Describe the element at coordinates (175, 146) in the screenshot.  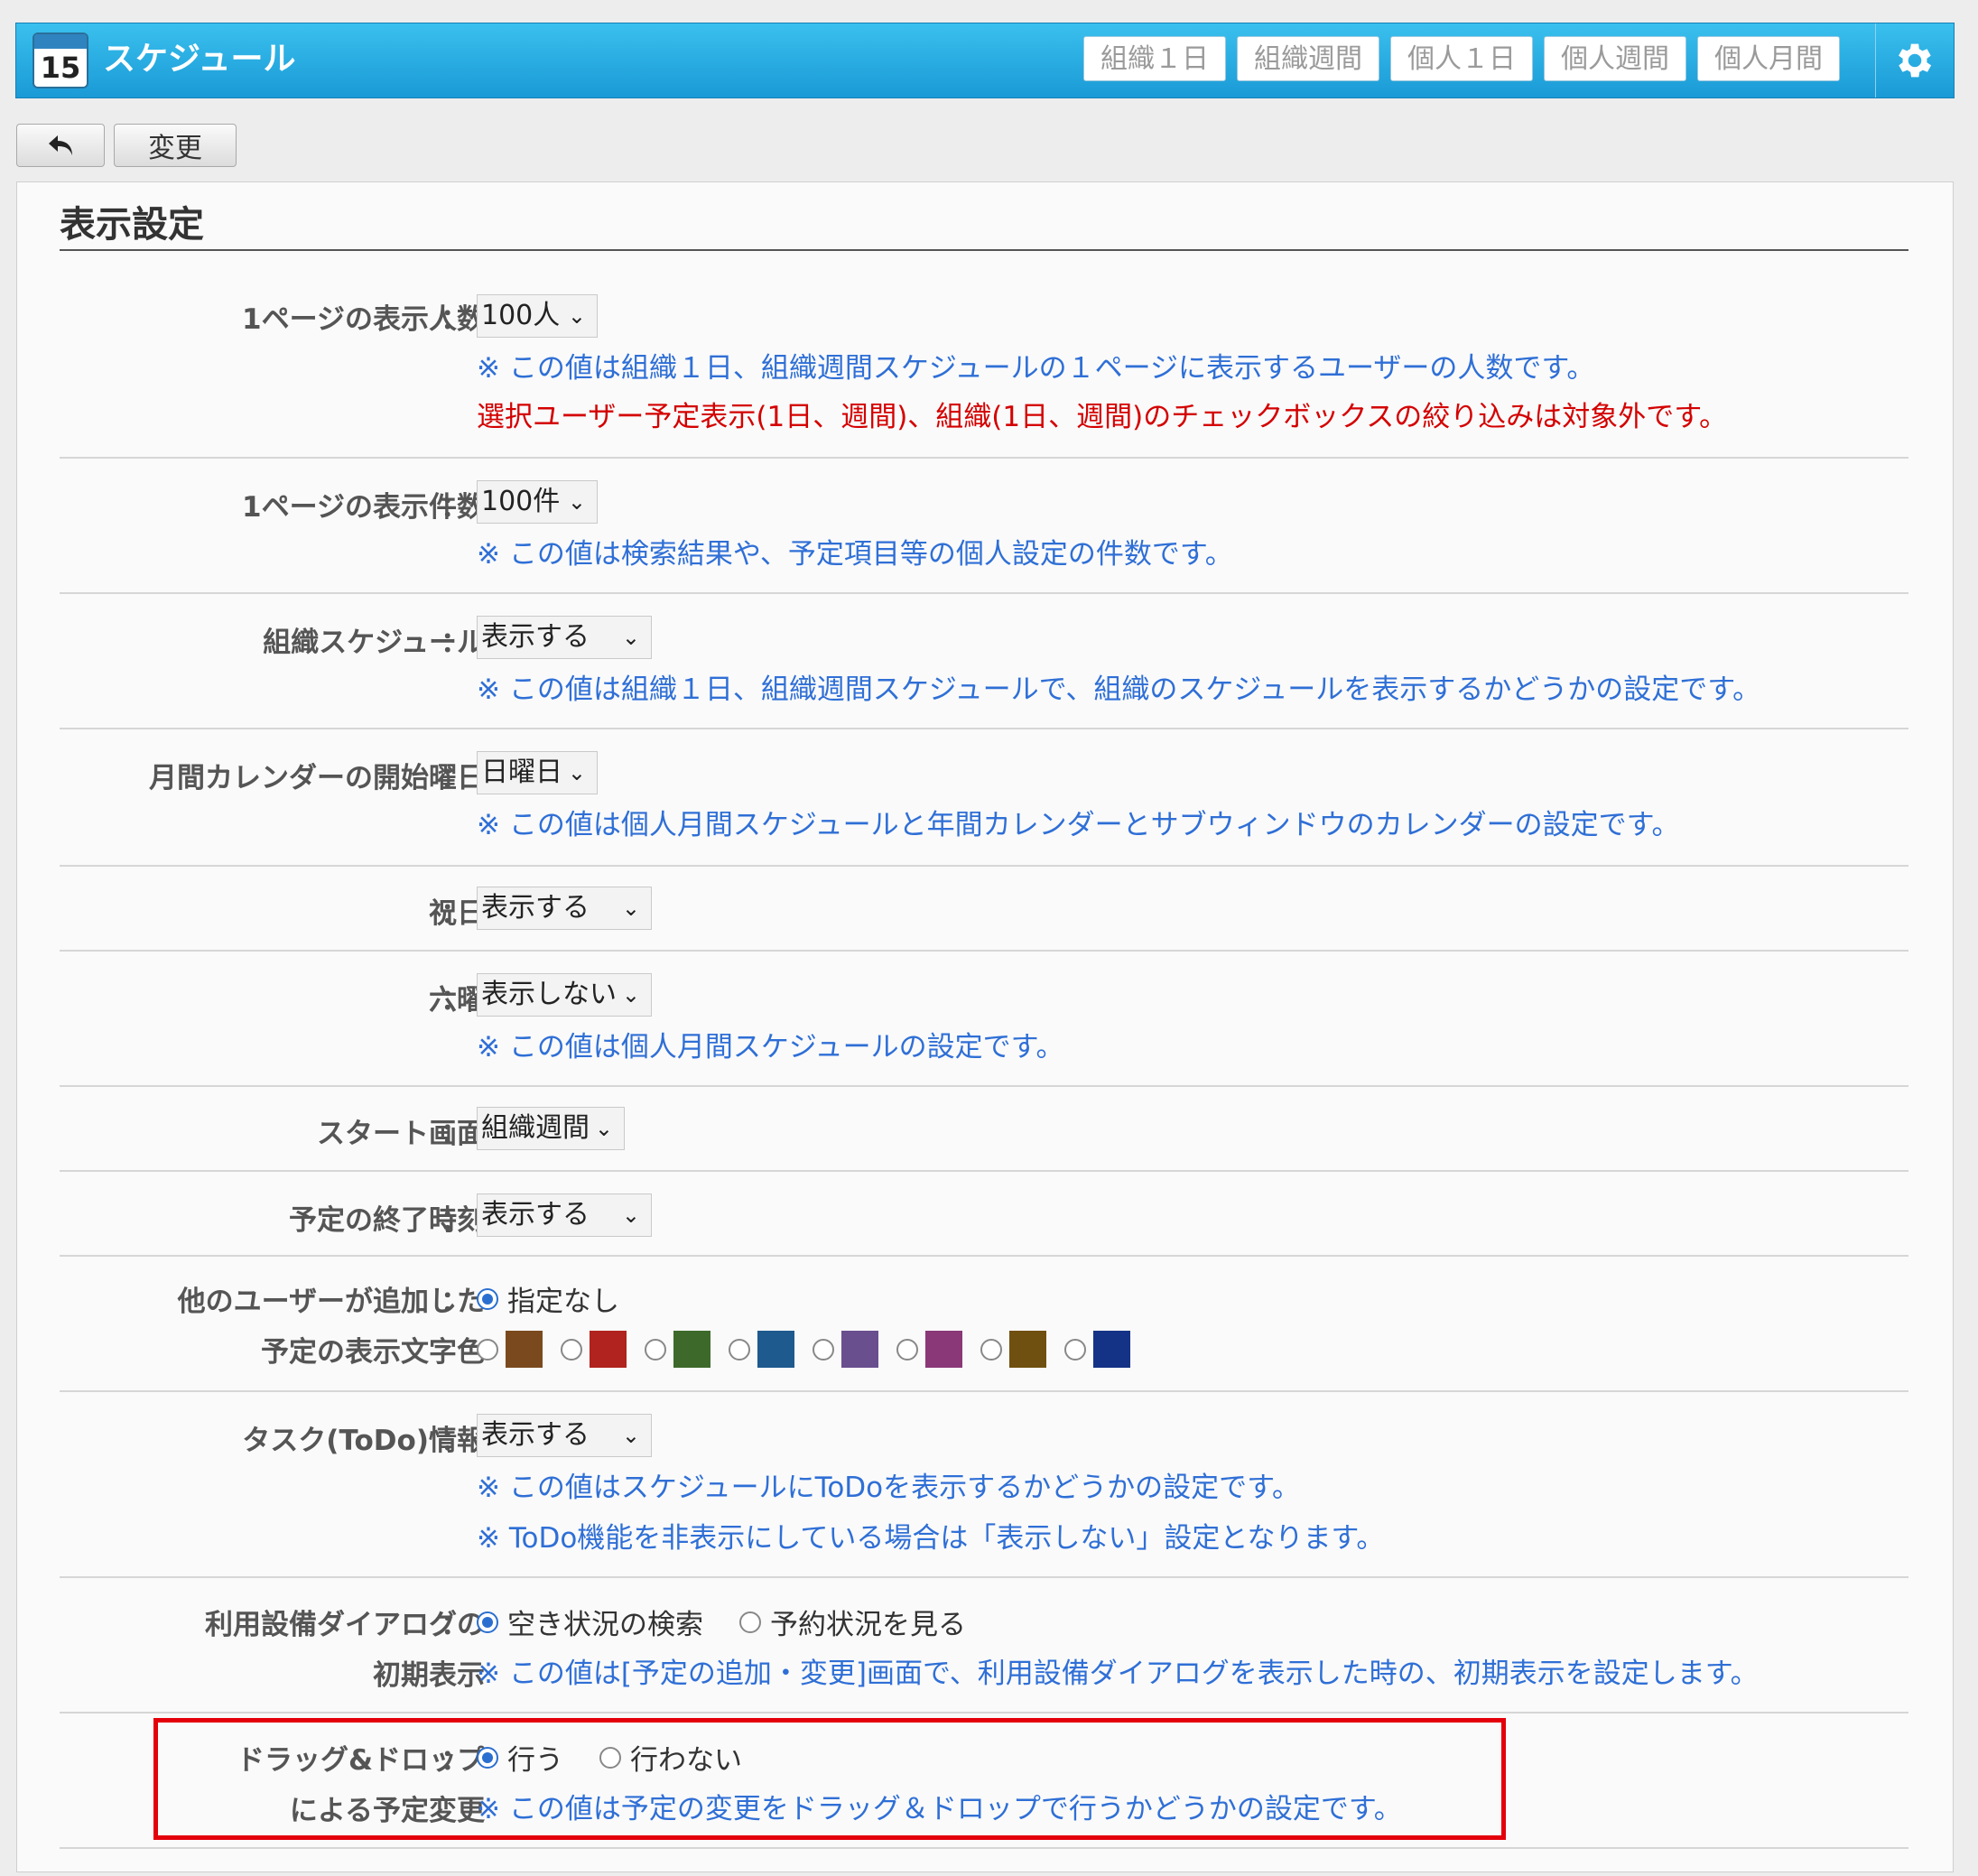
I see `change-button: 変更` at that location.